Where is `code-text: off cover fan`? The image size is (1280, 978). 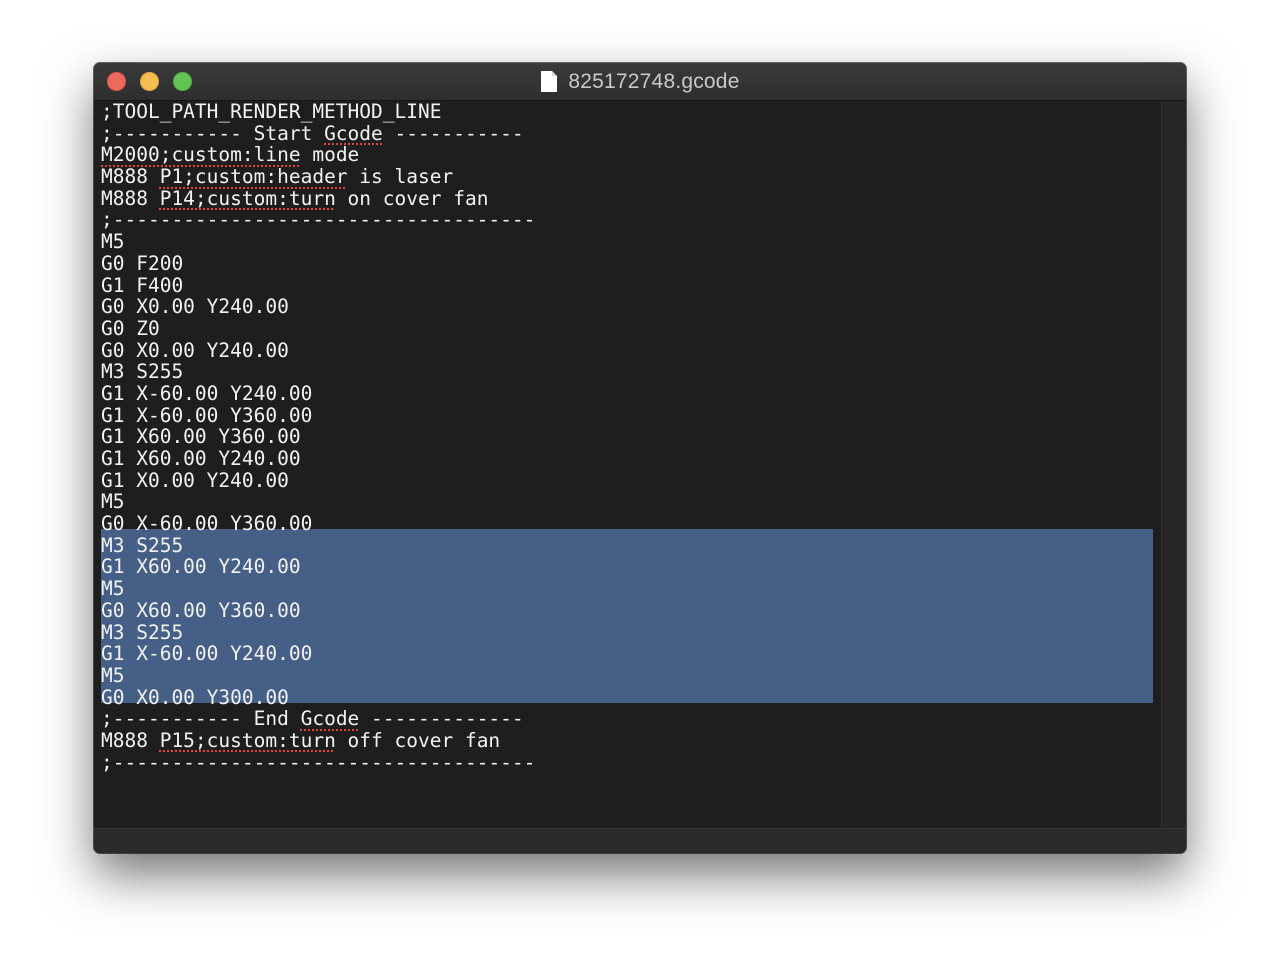
code-text: off cover fan is located at coordinates (418, 740).